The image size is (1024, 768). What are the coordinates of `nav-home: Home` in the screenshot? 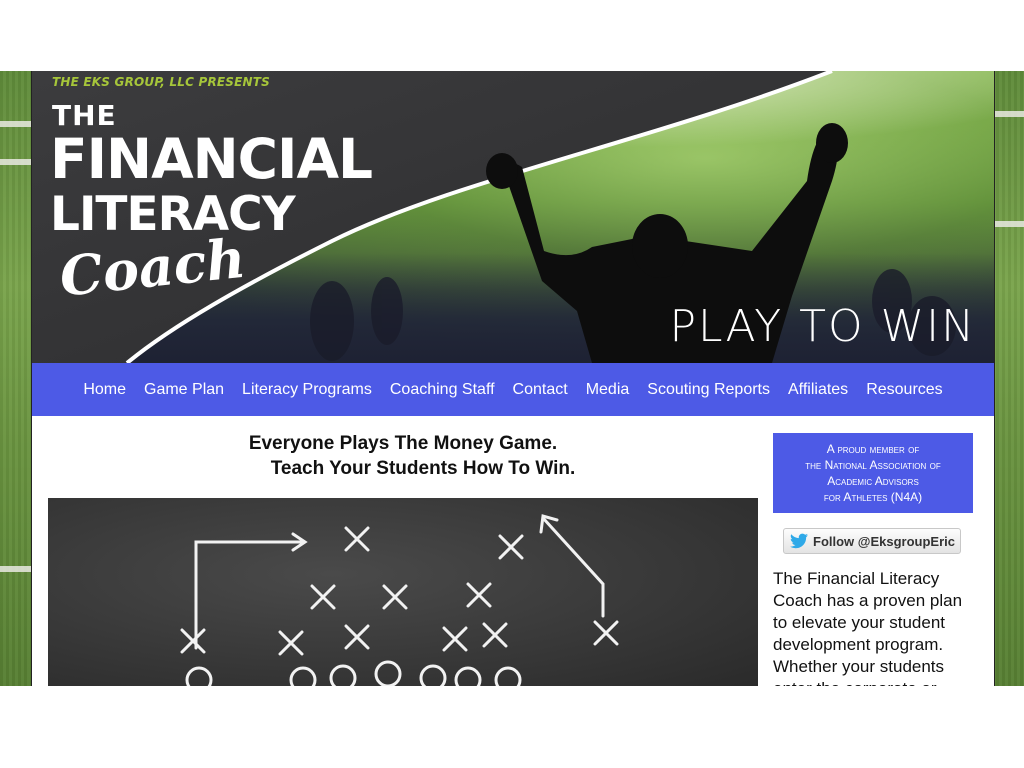 It's located at (104, 390).